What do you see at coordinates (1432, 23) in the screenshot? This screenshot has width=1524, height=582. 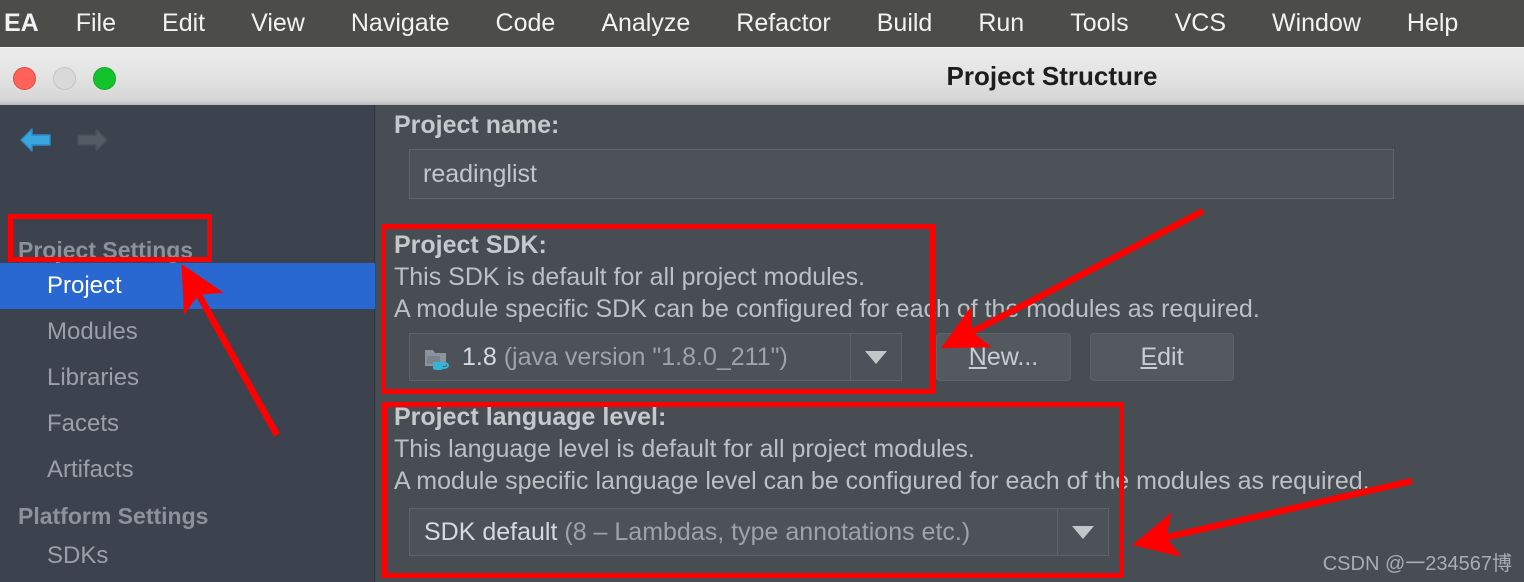 I see `menu-item-help: Help` at bounding box center [1432, 23].